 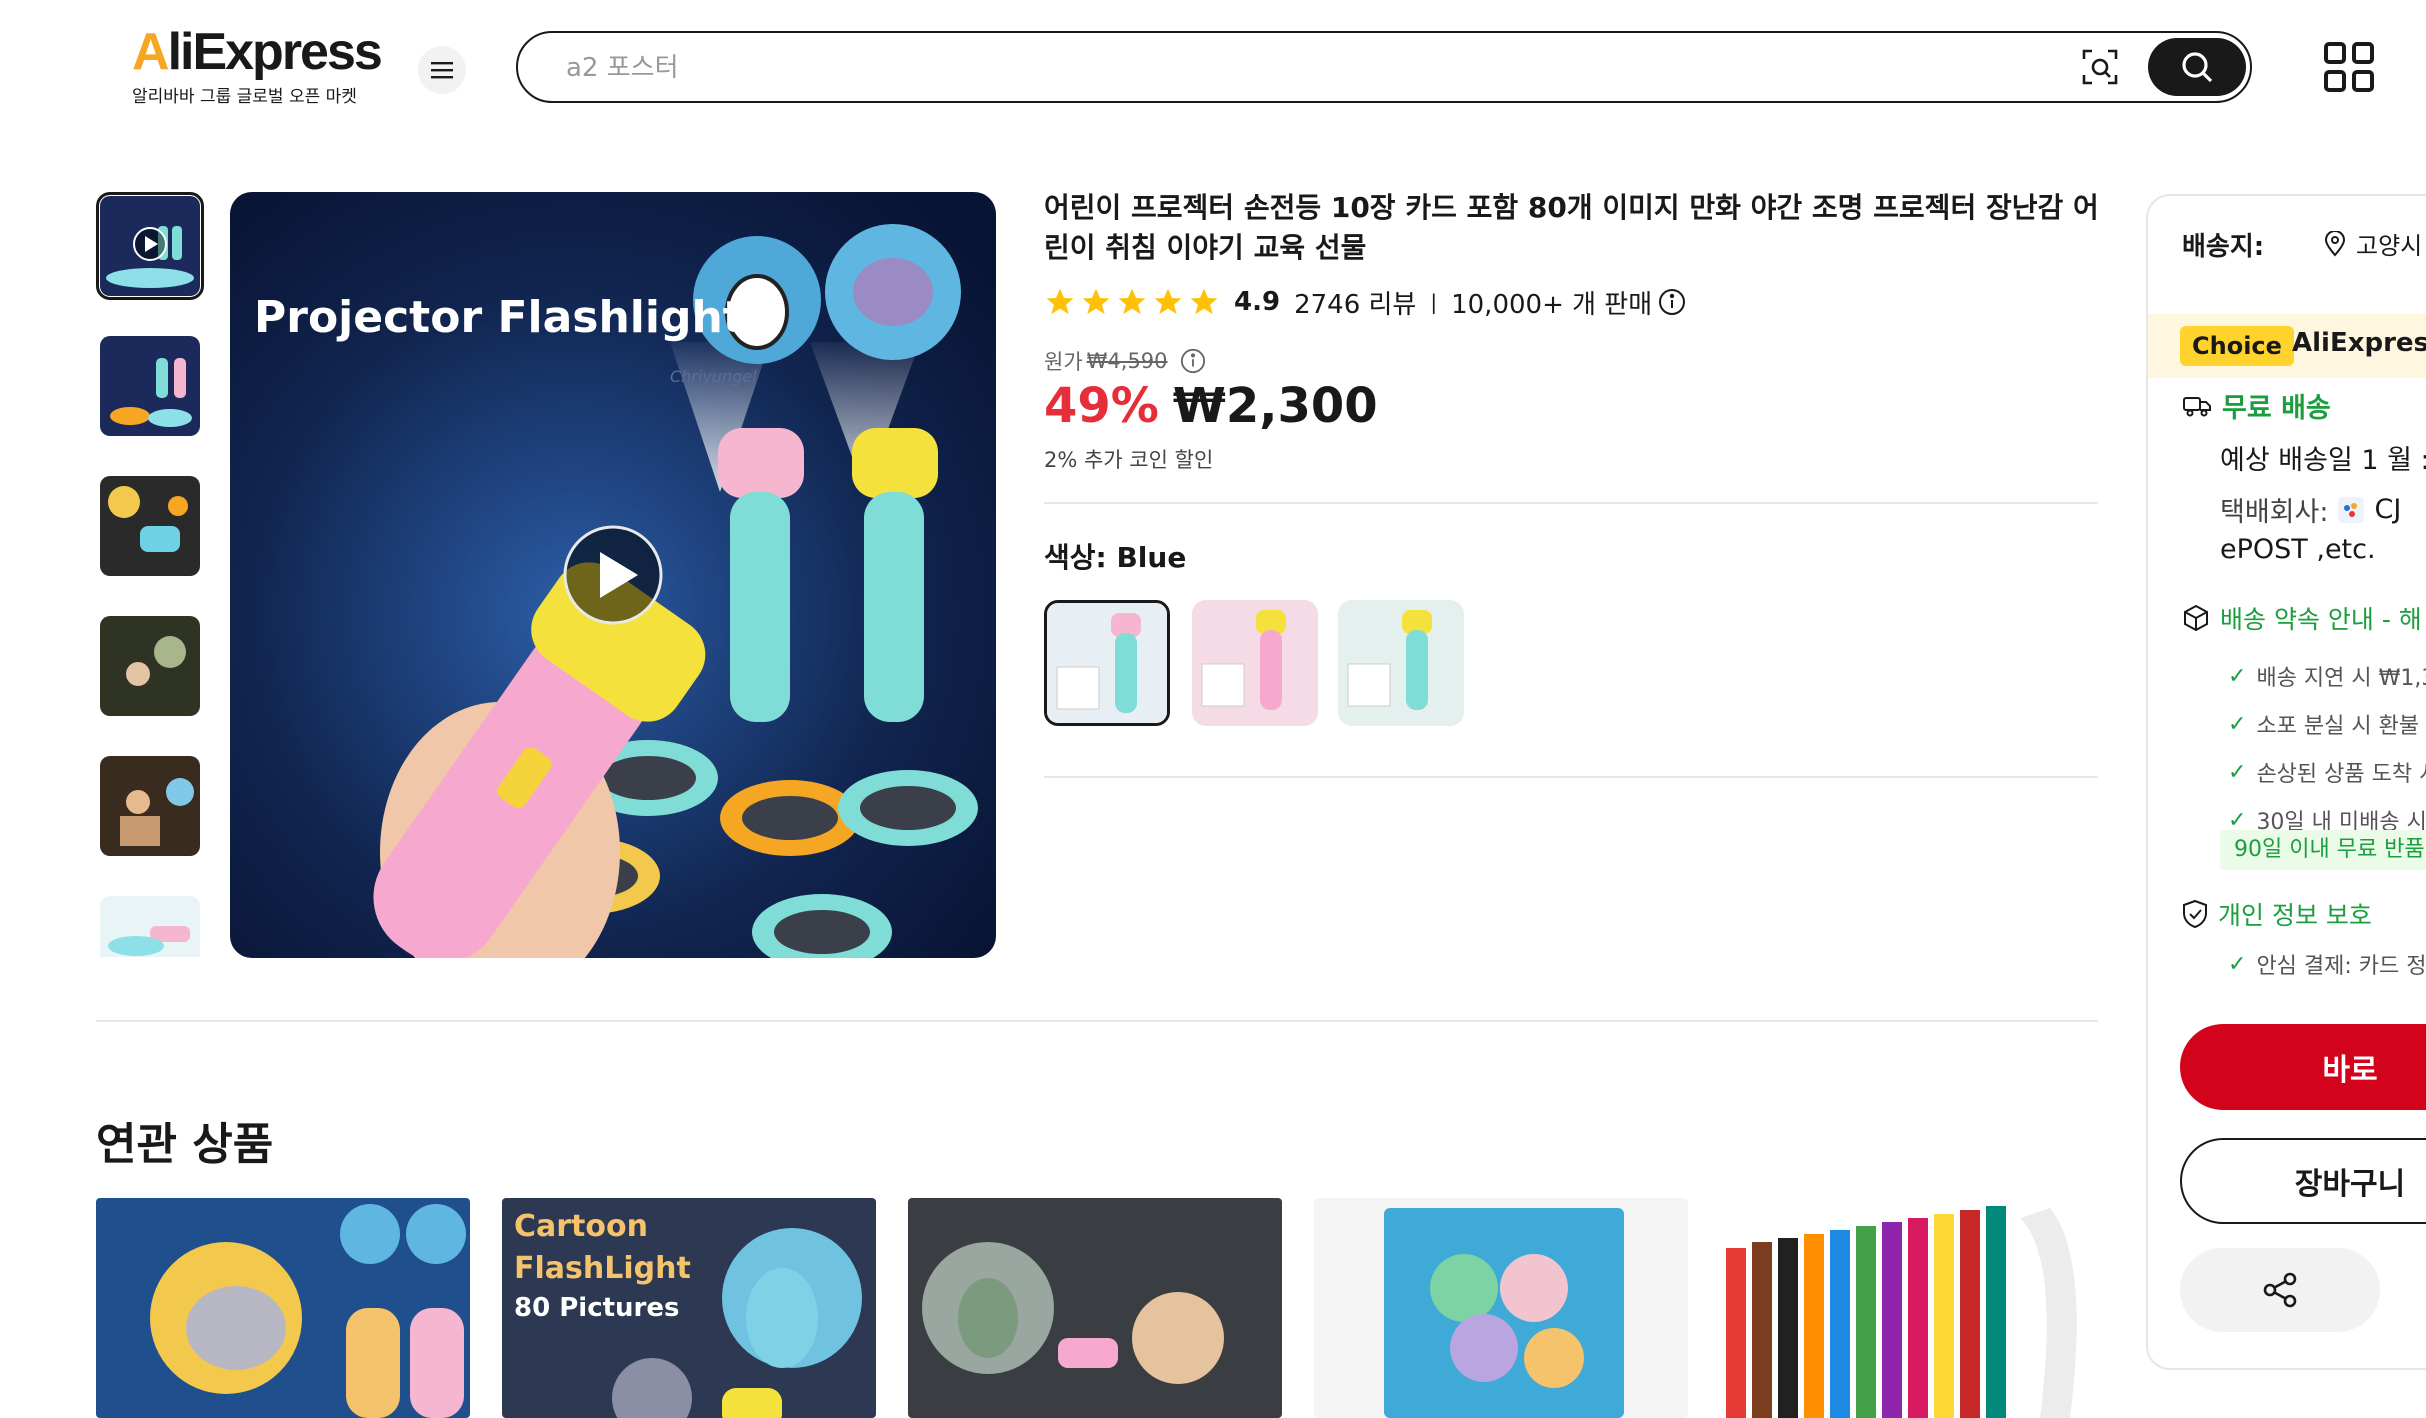 I want to click on original-price-label: 원가, so click(x=1063, y=362).